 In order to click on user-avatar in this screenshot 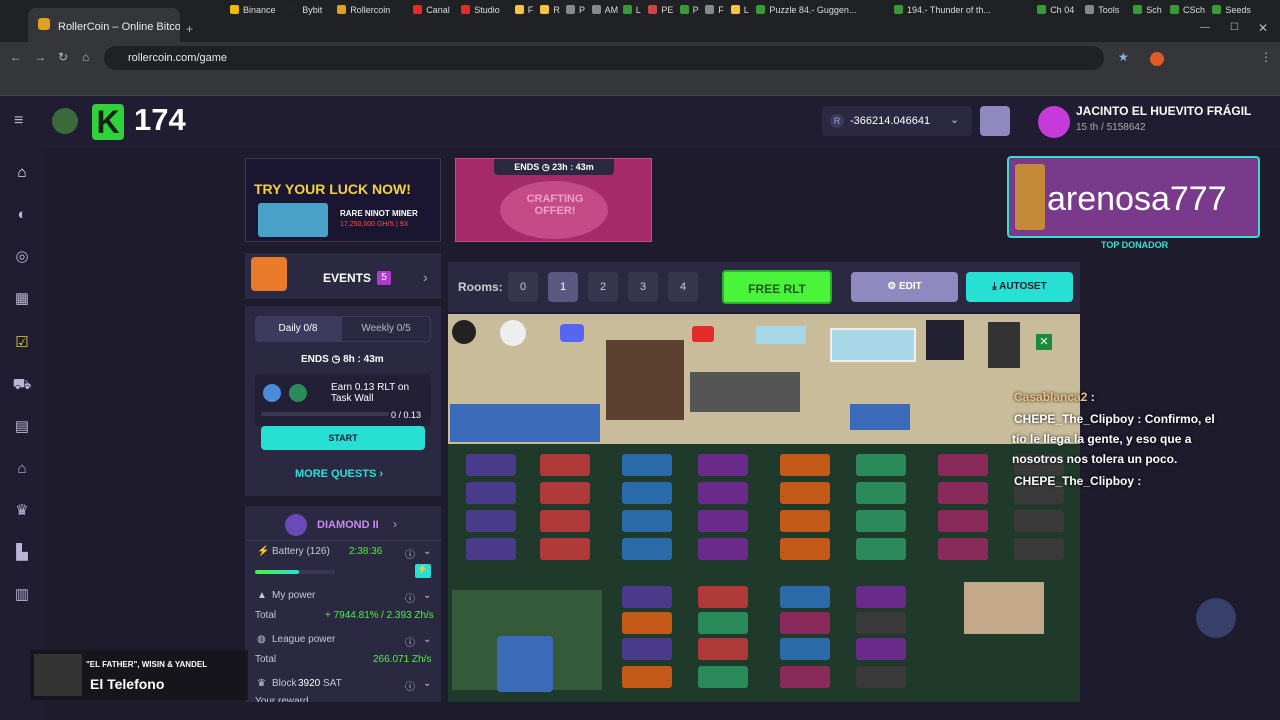, I will do `click(1054, 122)`.